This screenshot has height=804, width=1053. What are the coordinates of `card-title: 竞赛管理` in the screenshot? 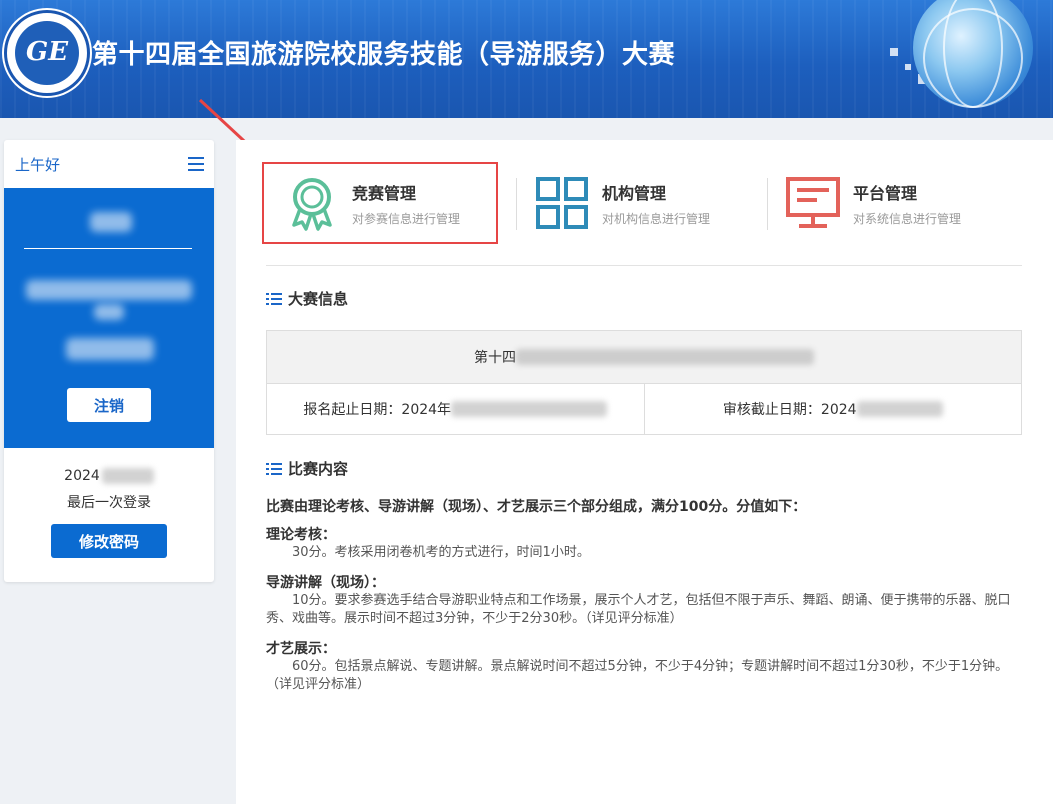 It's located at (384, 193).